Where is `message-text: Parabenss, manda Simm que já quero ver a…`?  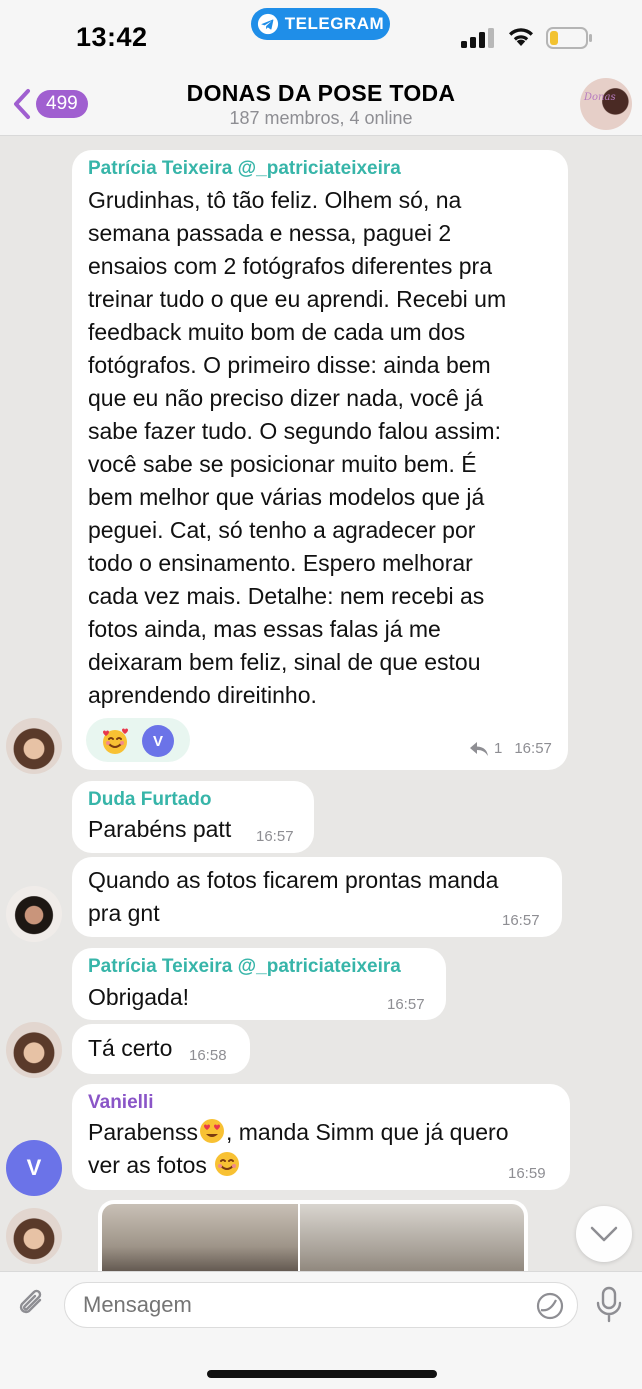
message-text: Parabenss, manda Simm que já quero ver a… is located at coordinates (298, 1148).